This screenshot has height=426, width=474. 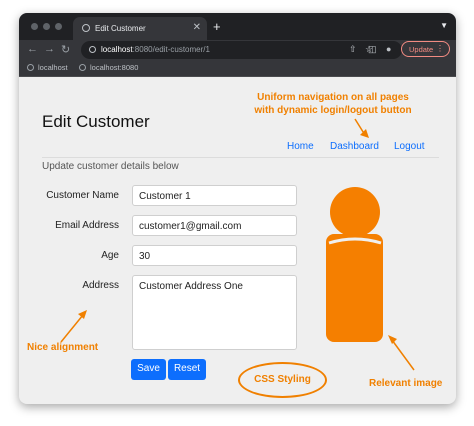 I want to click on forward-arrow-icon: →, so click(x=49, y=49).